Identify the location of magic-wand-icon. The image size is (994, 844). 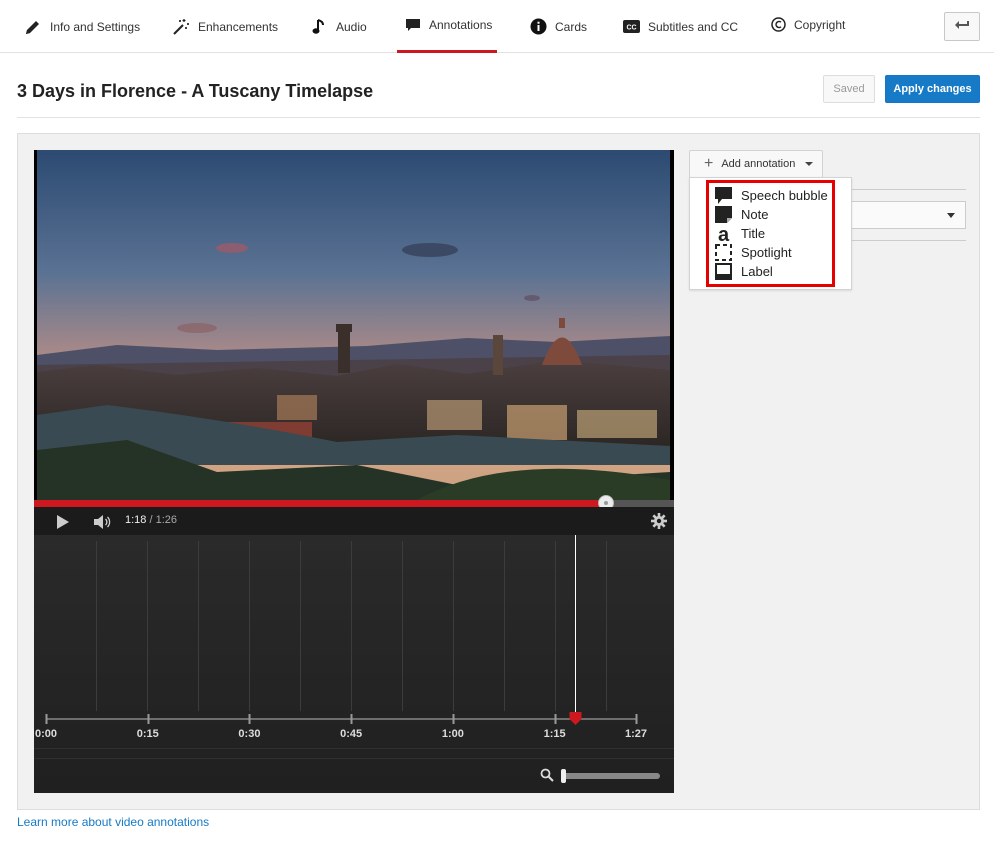
(181, 27).